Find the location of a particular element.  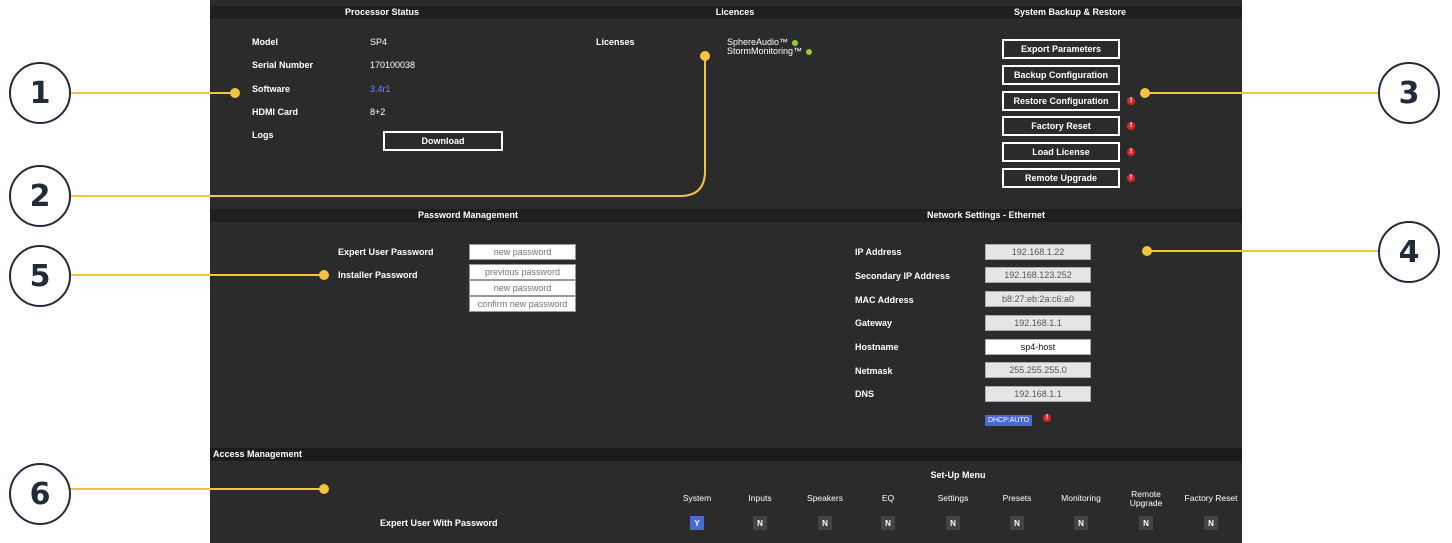

restore-configuration-button: Restore Configuration is located at coordinates (1061, 101).